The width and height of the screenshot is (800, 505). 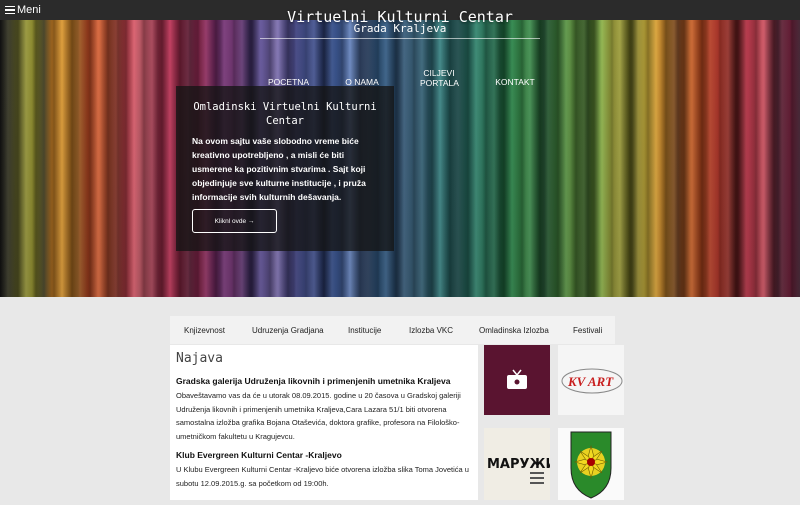 I want to click on tv-icon, so click(x=517, y=379).